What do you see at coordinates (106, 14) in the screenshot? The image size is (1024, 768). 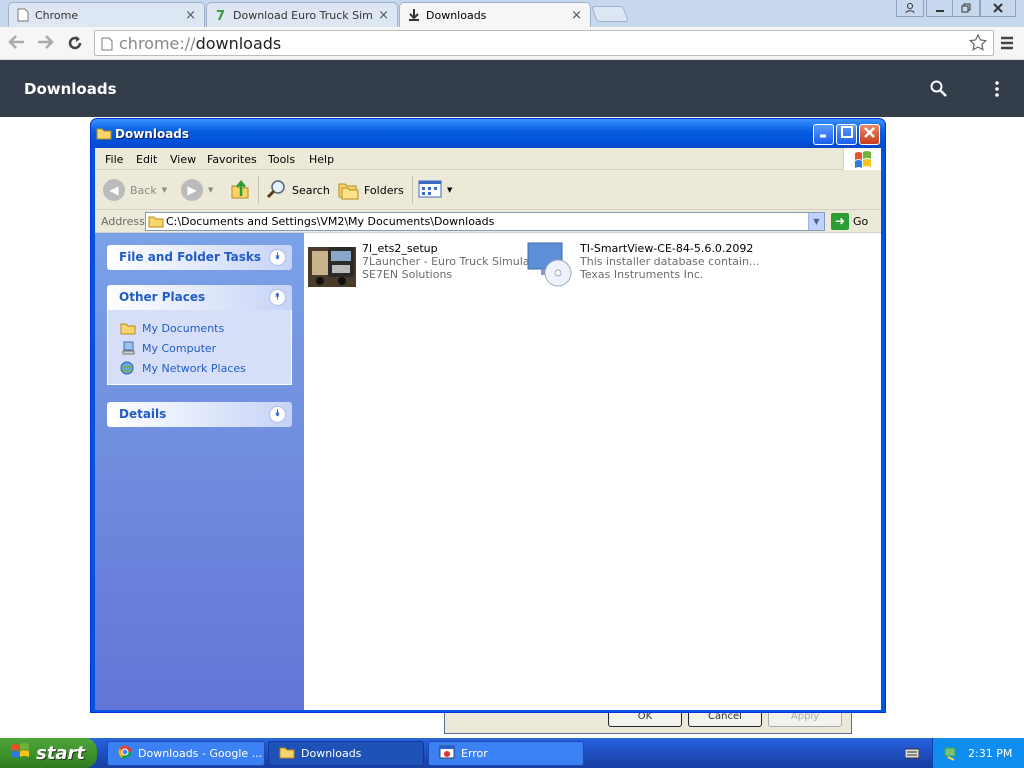 I see `tab-chrome: Chrome ×` at bounding box center [106, 14].